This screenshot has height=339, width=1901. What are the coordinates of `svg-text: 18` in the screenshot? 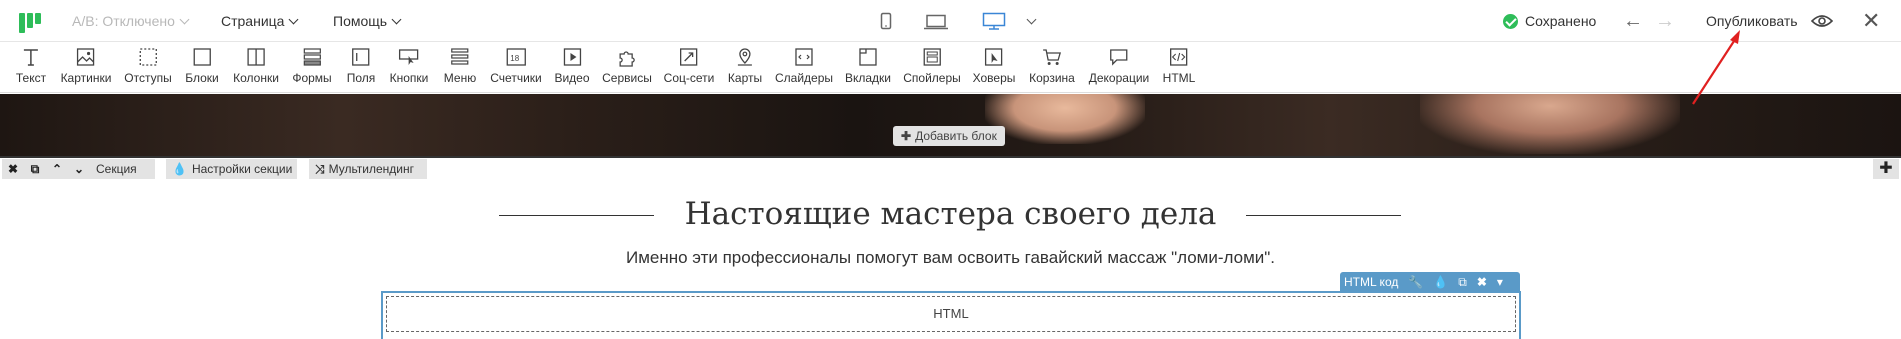 It's located at (514, 58).